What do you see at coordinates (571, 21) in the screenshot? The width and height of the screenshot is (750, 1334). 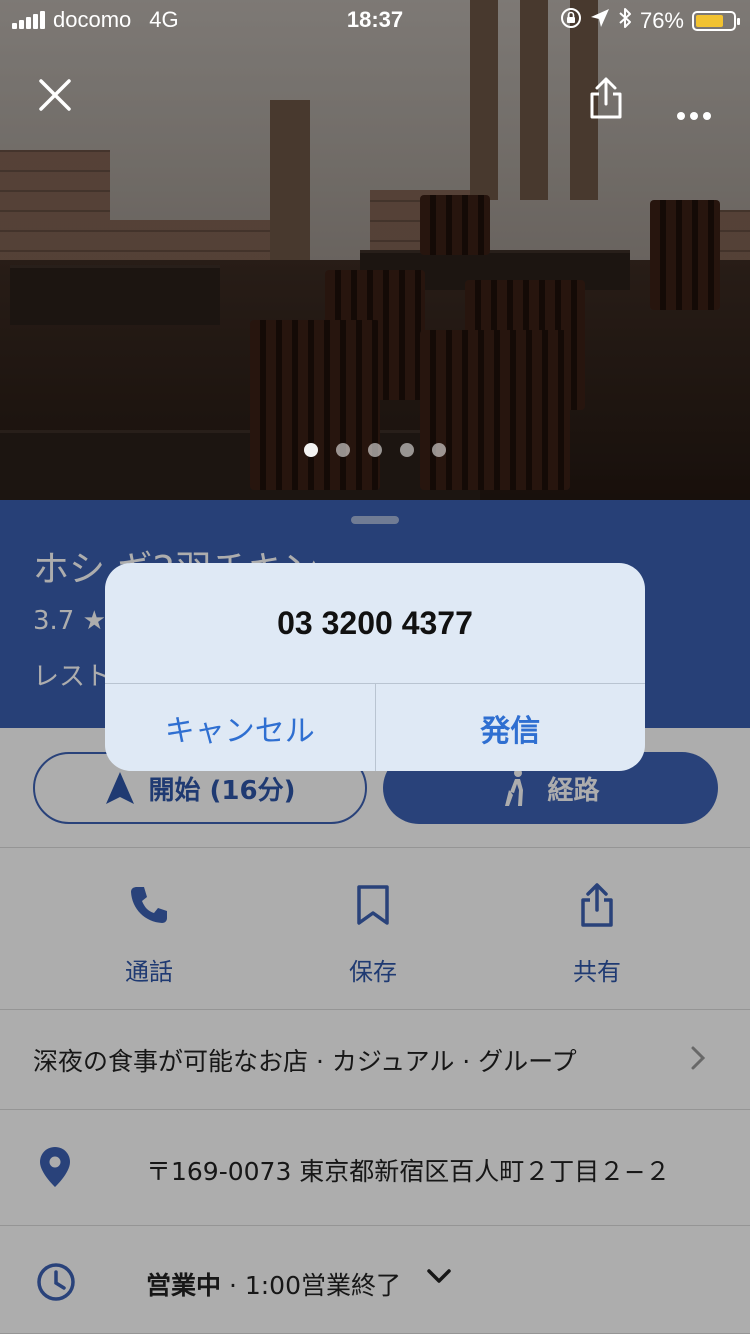 I see `orientation-lock-icon` at bounding box center [571, 21].